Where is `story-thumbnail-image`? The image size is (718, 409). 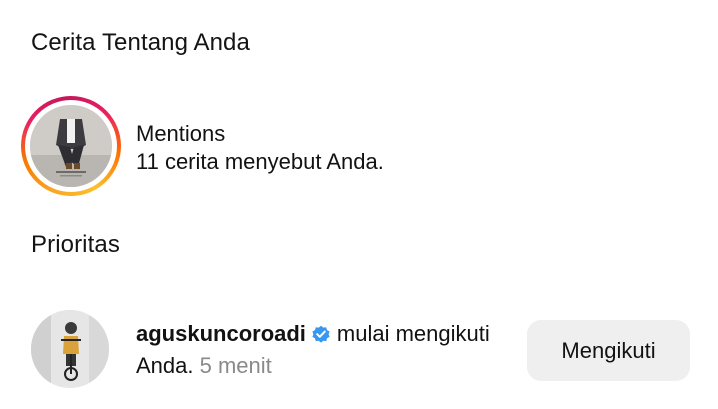 story-thumbnail-image is located at coordinates (71, 146).